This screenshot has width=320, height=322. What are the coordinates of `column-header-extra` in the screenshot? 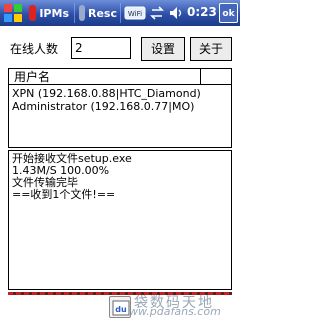 It's located at (216, 77).